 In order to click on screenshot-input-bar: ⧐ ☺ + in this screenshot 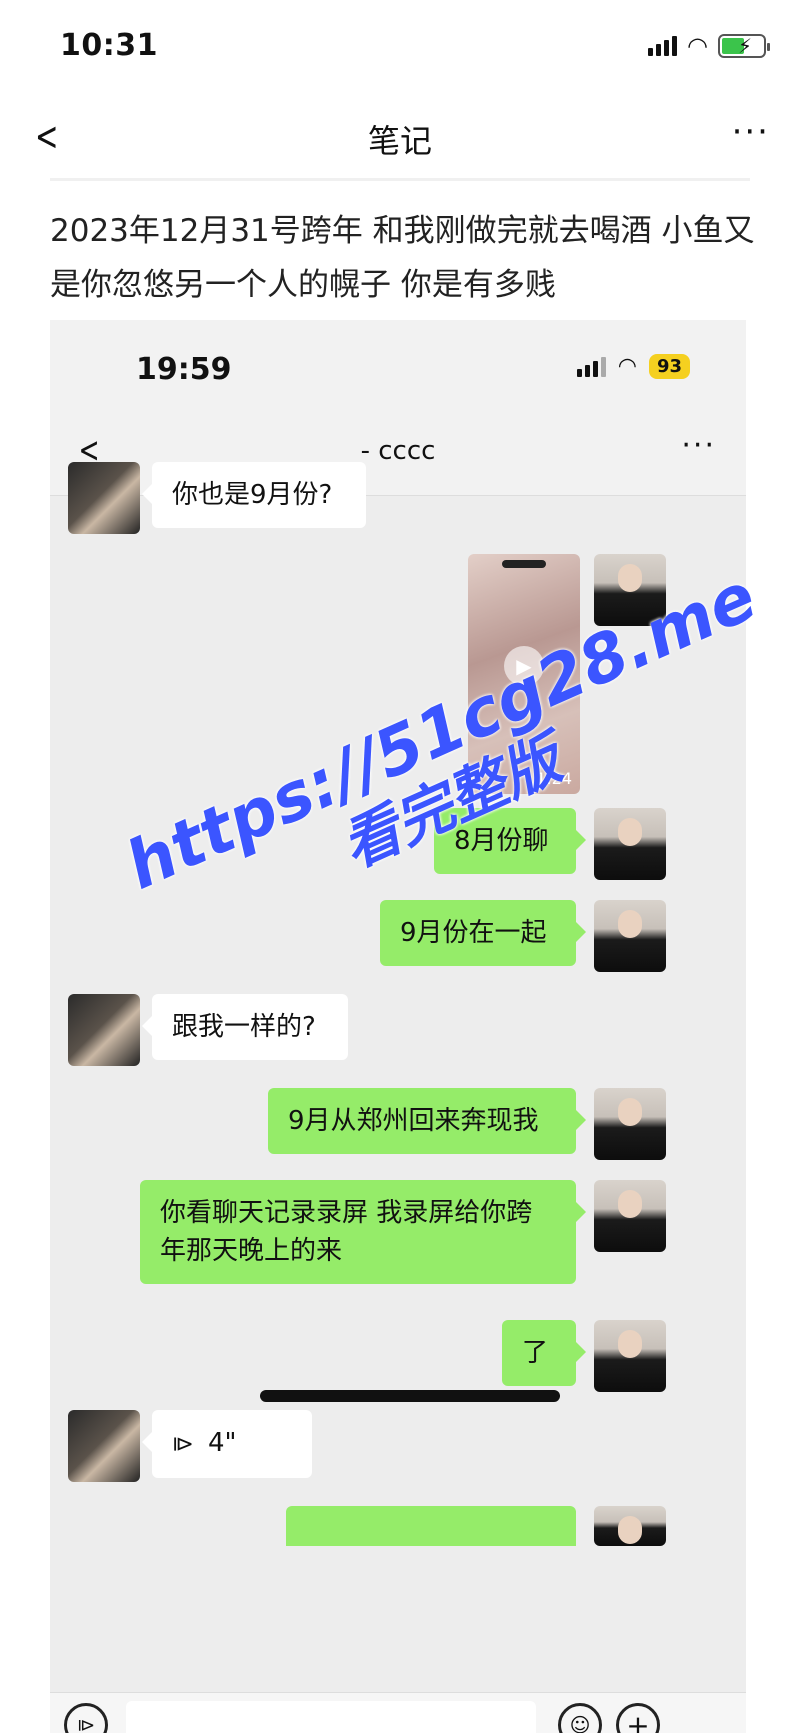, I will do `click(398, 1712)`.